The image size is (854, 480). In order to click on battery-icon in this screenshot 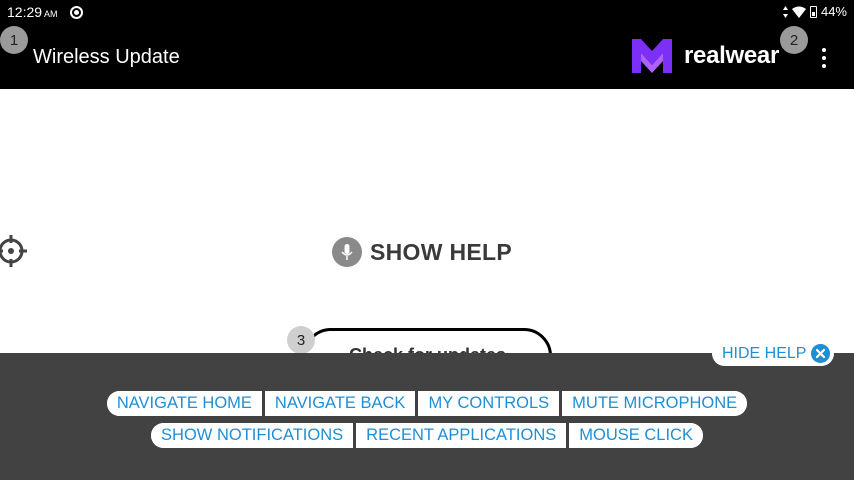, I will do `click(813, 11)`.